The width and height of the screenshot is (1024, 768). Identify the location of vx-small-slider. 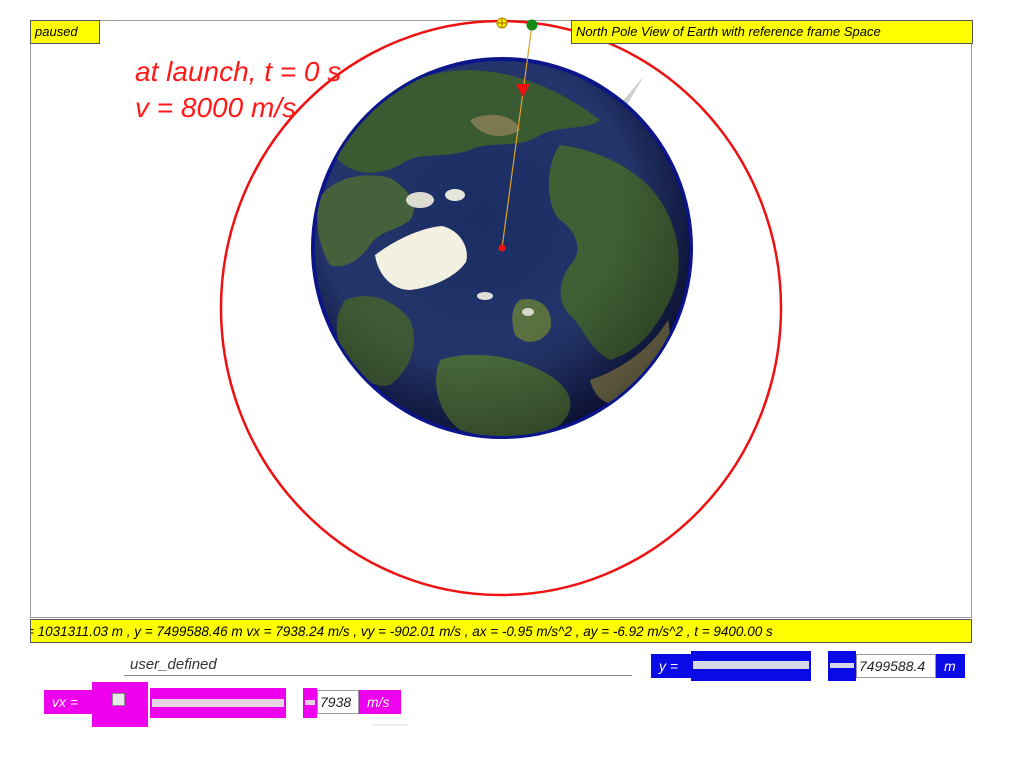
(310, 703).